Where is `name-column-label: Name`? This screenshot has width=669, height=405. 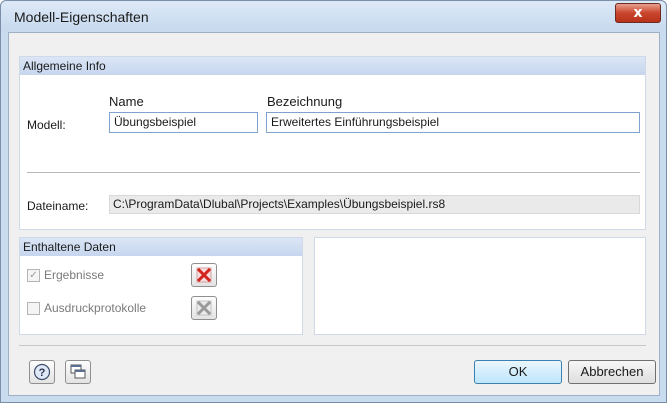 name-column-label: Name is located at coordinates (126, 101).